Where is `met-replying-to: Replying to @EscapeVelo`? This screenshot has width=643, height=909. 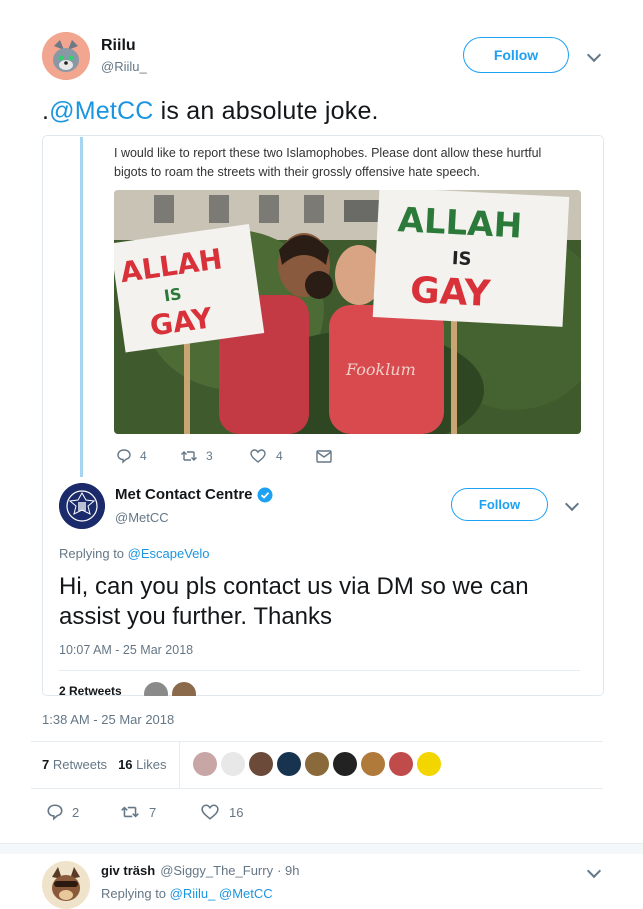 met-replying-to: Replying to @EscapeVelo is located at coordinates (134, 553).